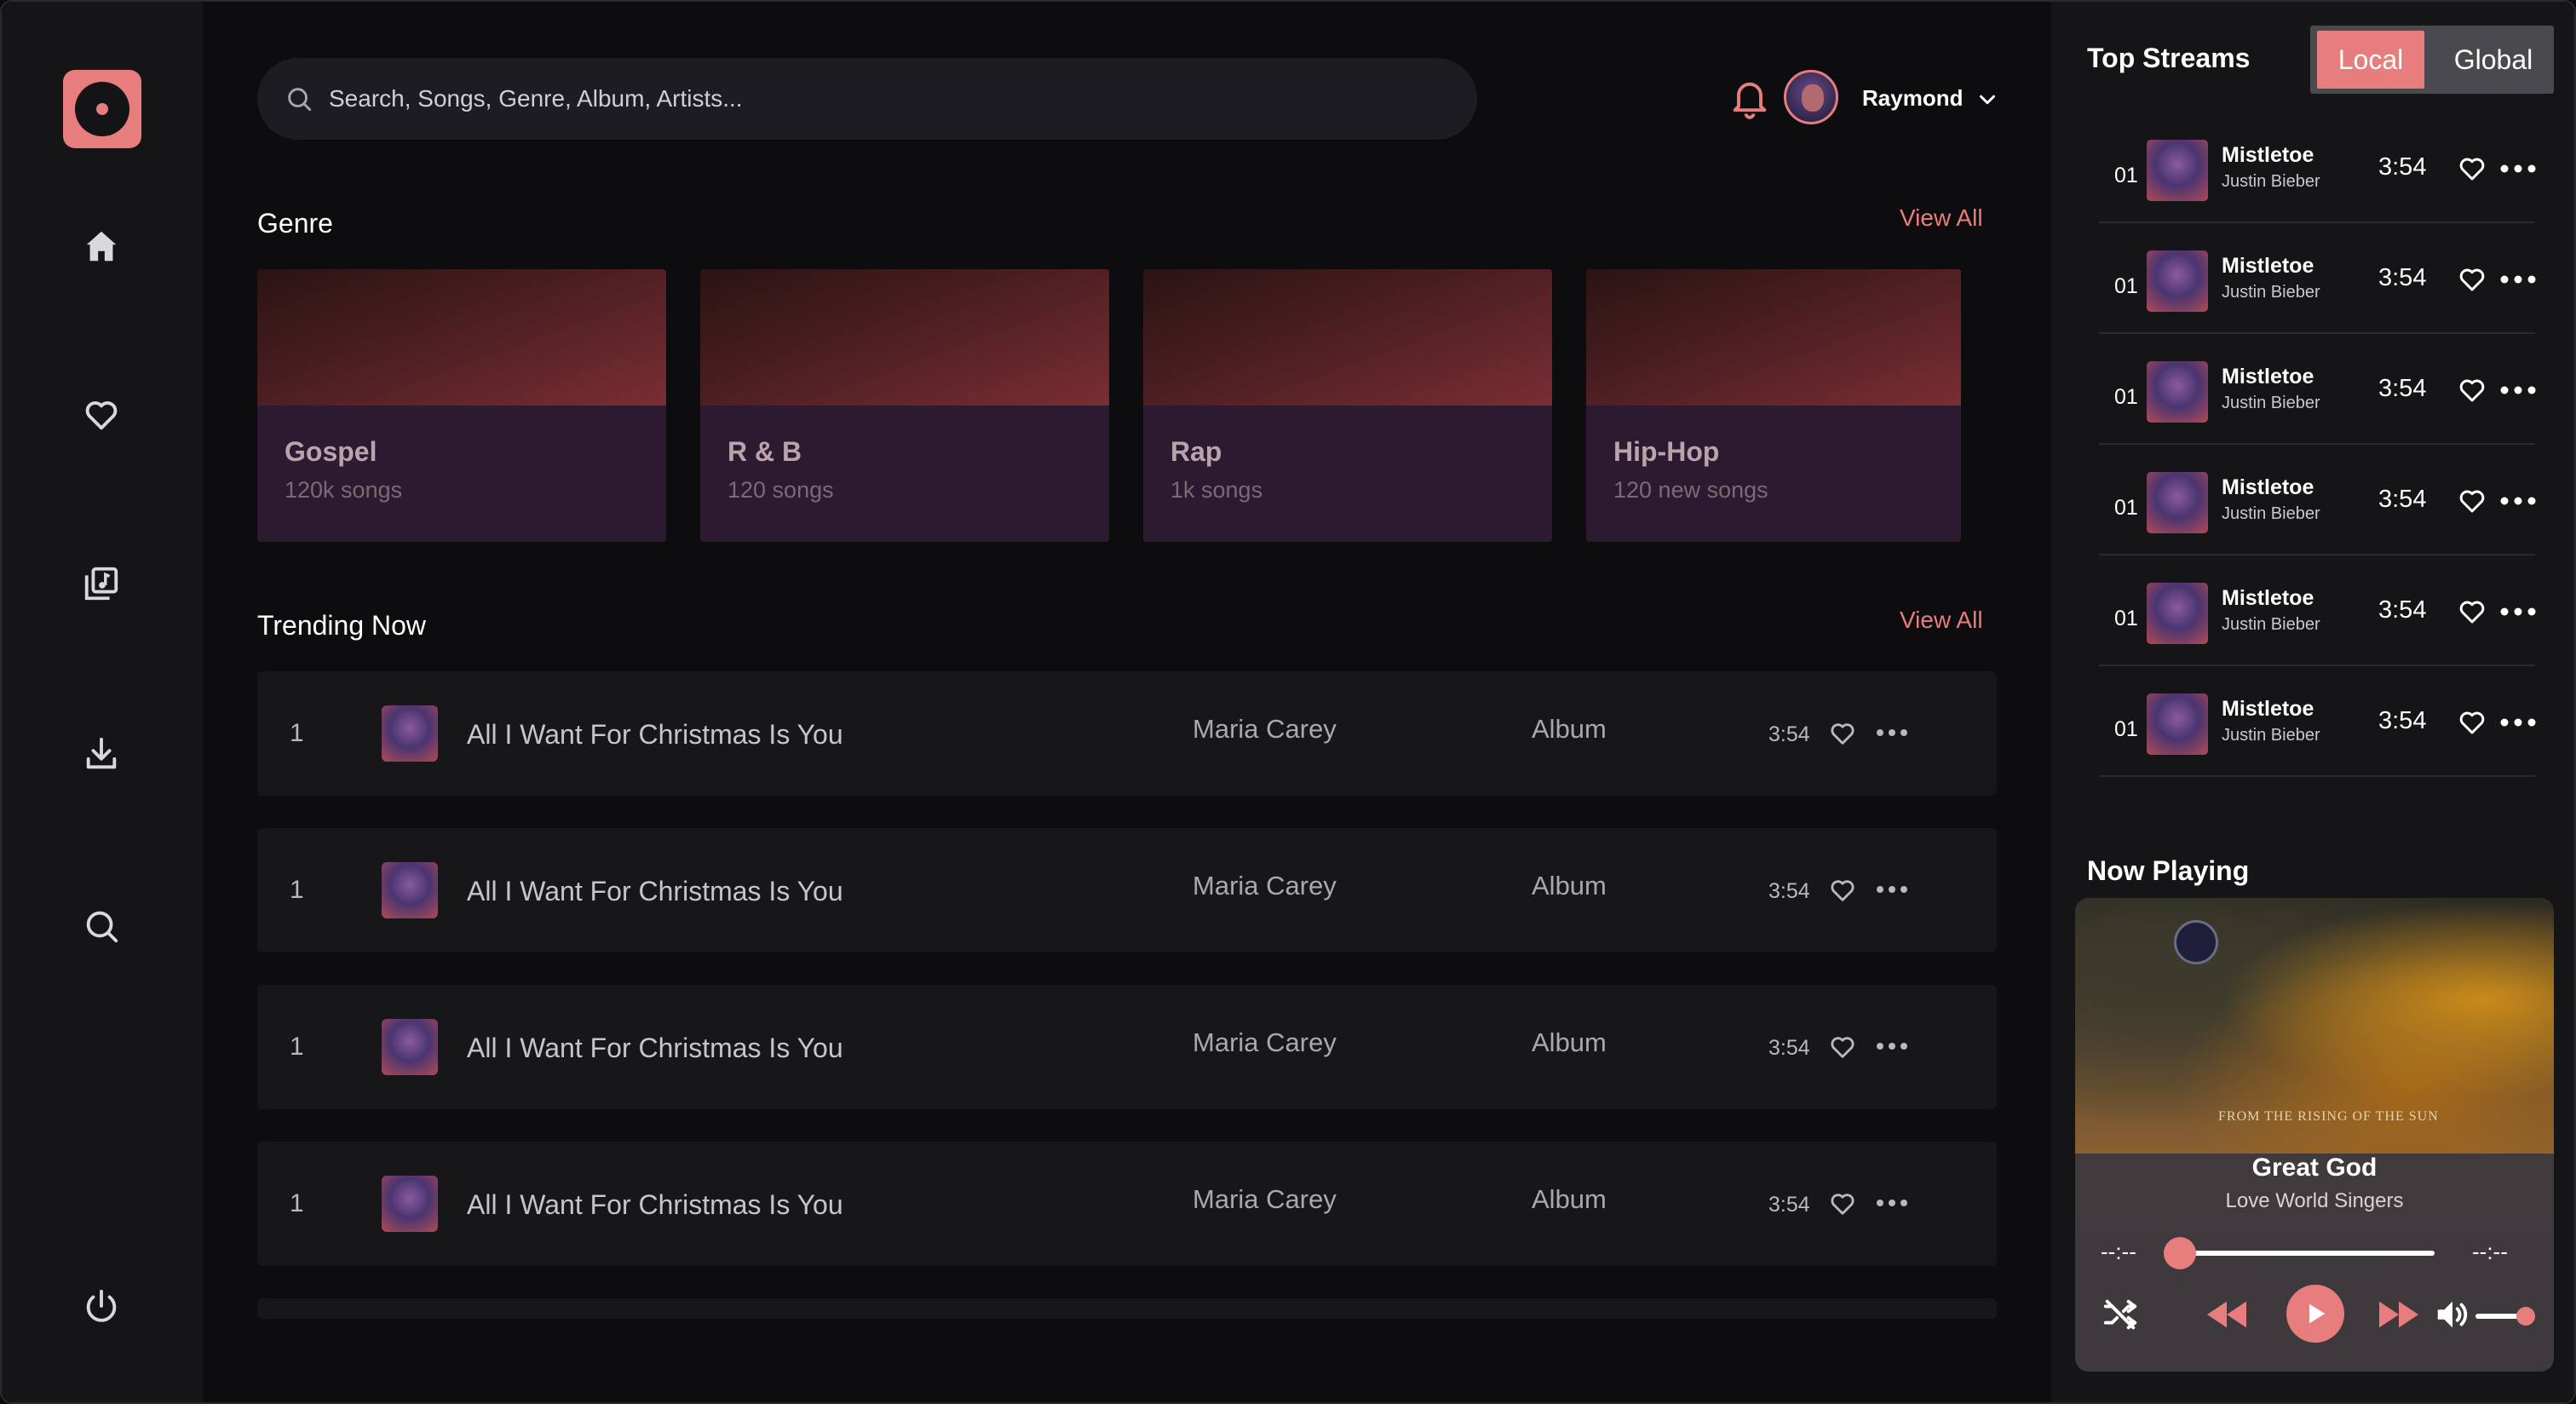  Describe the element at coordinates (1127, 1308) in the screenshot. I see `table-row` at that location.